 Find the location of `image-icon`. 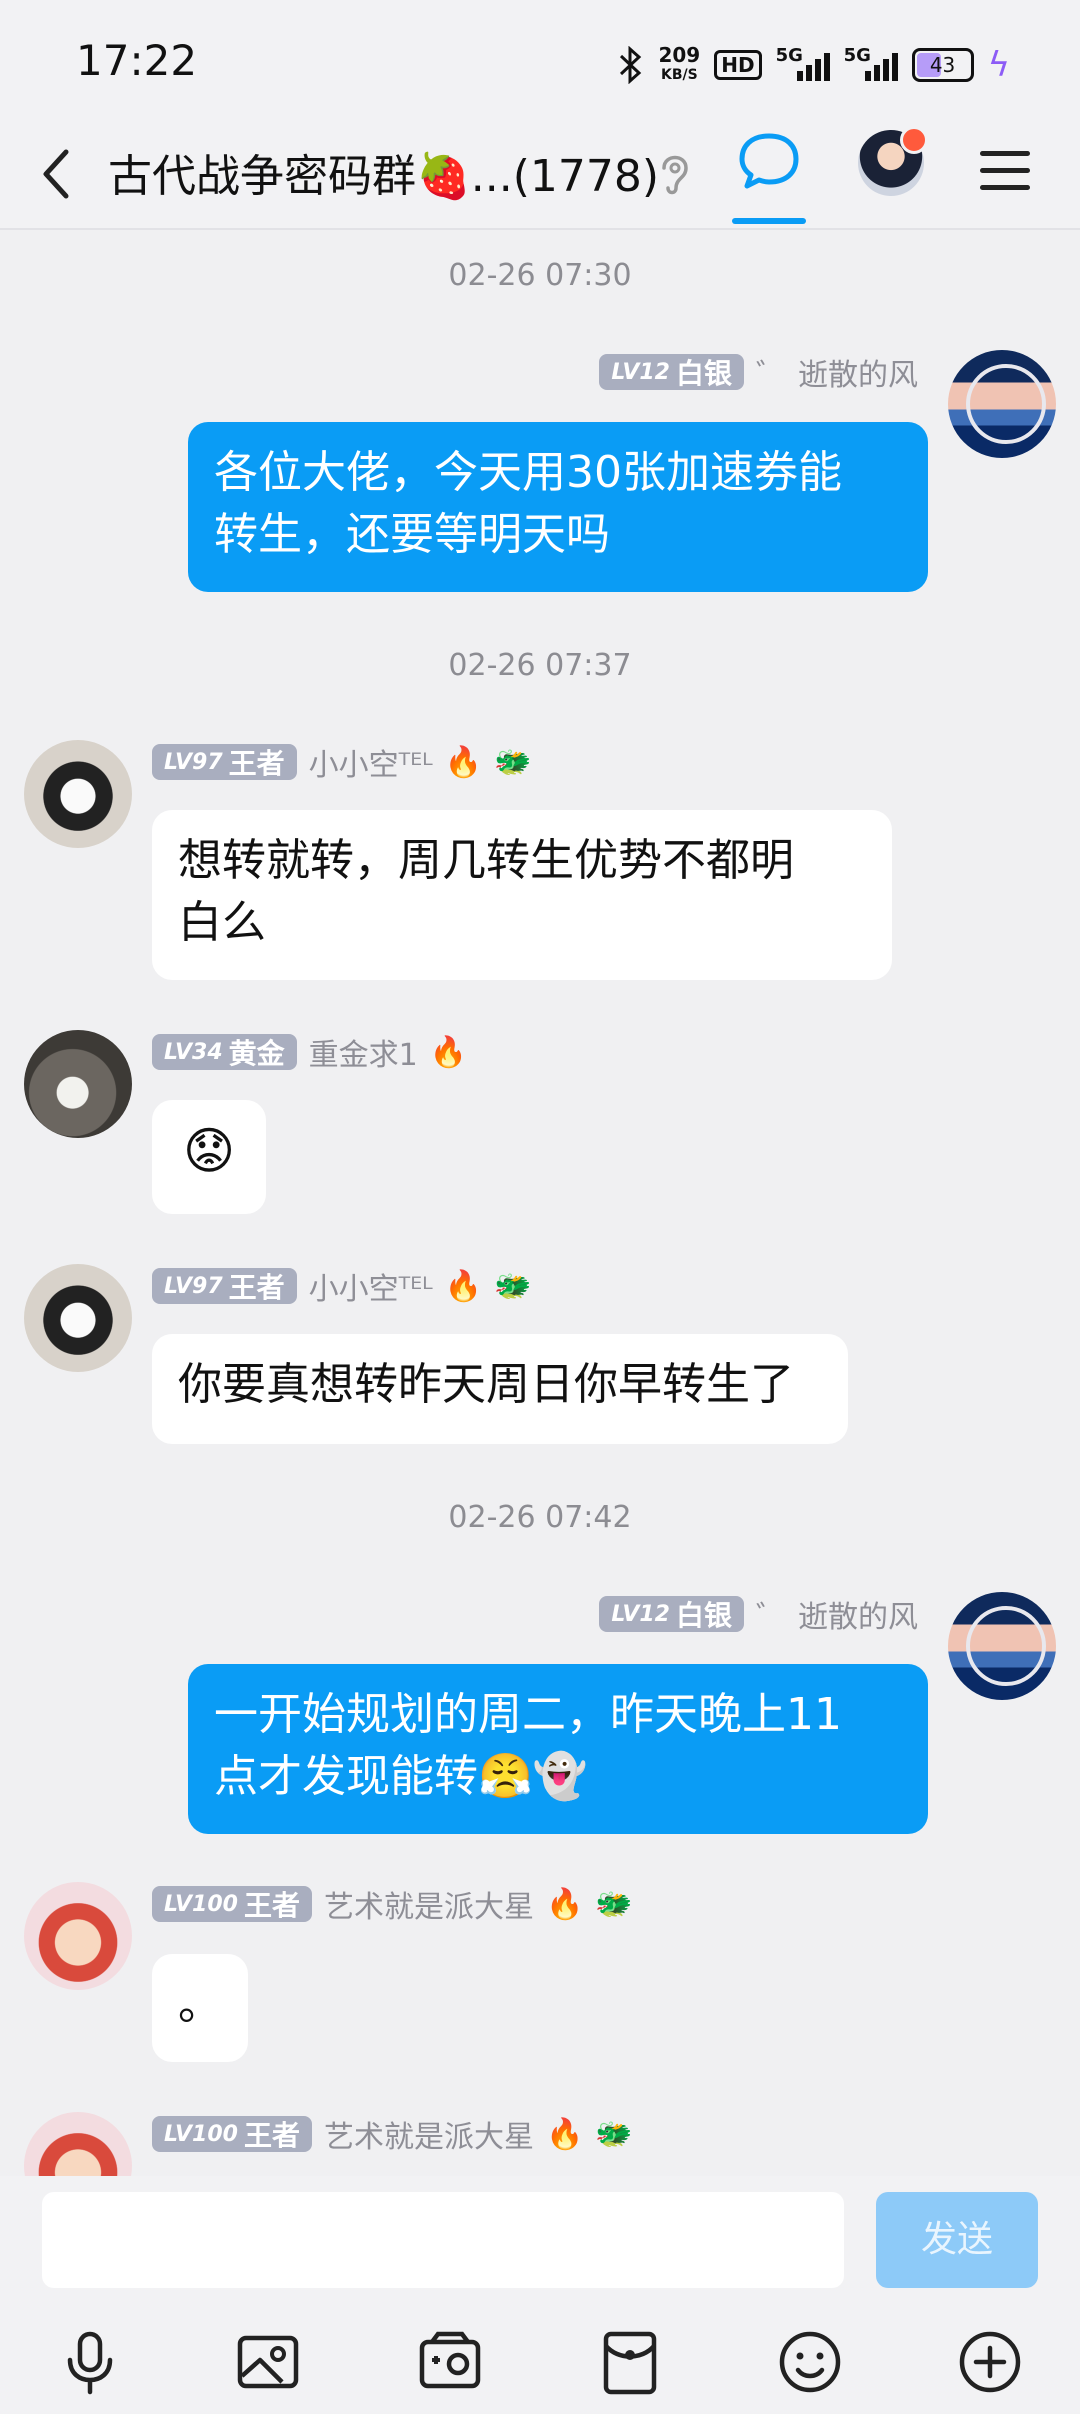

image-icon is located at coordinates (268, 2362).